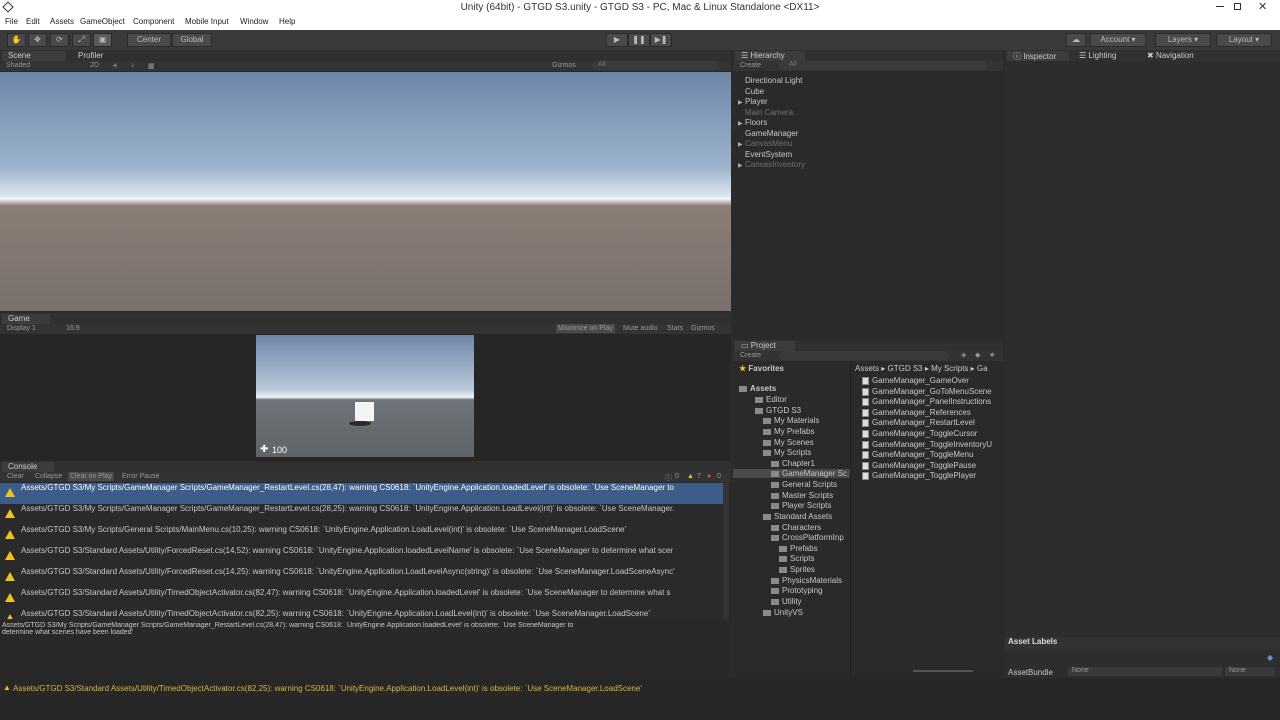  I want to click on tree-item-master-scripts: Master Scripts, so click(802, 495).